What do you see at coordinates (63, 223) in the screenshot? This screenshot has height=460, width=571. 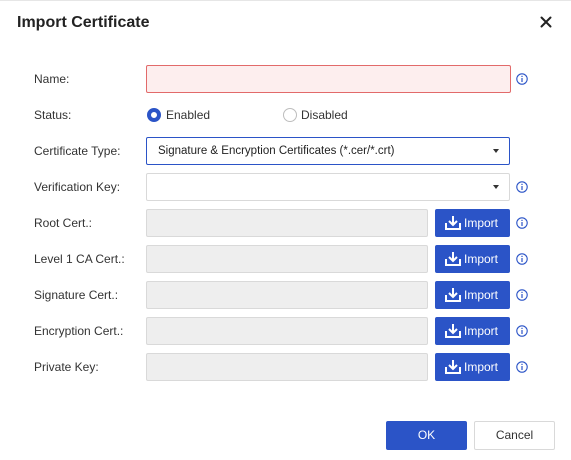 I see `root-cert-label: Root Cert.:` at bounding box center [63, 223].